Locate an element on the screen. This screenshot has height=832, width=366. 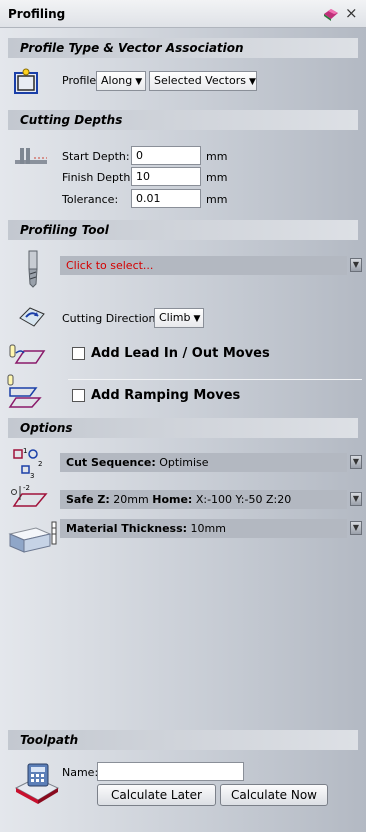
tolerance-input: 0.01 is located at coordinates (166, 198).